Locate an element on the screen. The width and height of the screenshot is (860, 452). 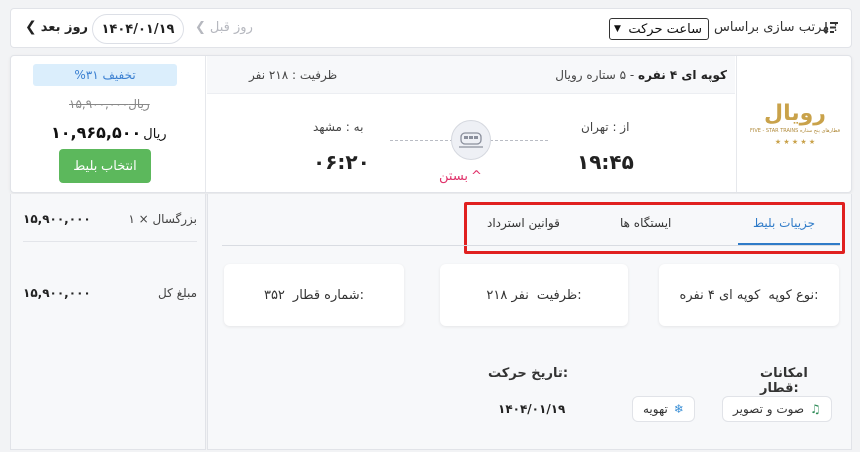
sort-select-value: ساعت حرکت is located at coordinates (665, 29).